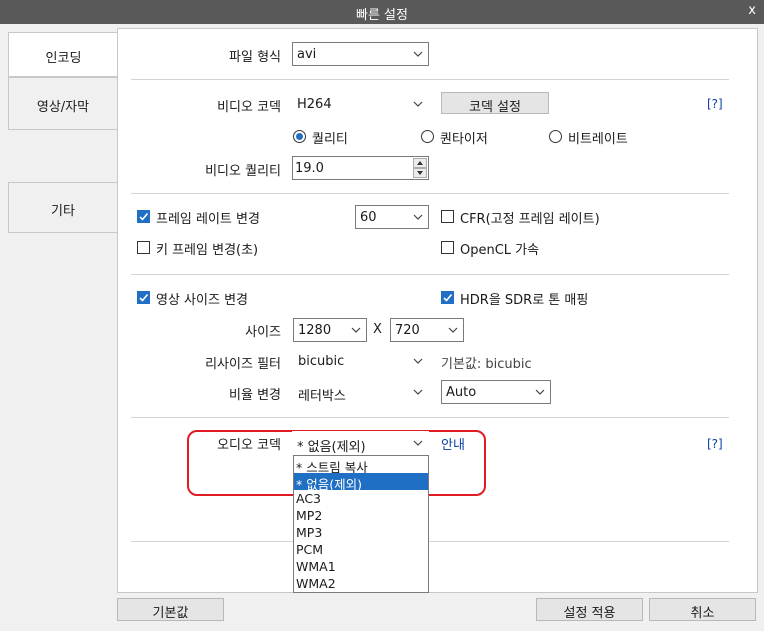 This screenshot has height=631, width=764. Describe the element at coordinates (143, 247) in the screenshot. I see `keyframe-checkbox` at that location.